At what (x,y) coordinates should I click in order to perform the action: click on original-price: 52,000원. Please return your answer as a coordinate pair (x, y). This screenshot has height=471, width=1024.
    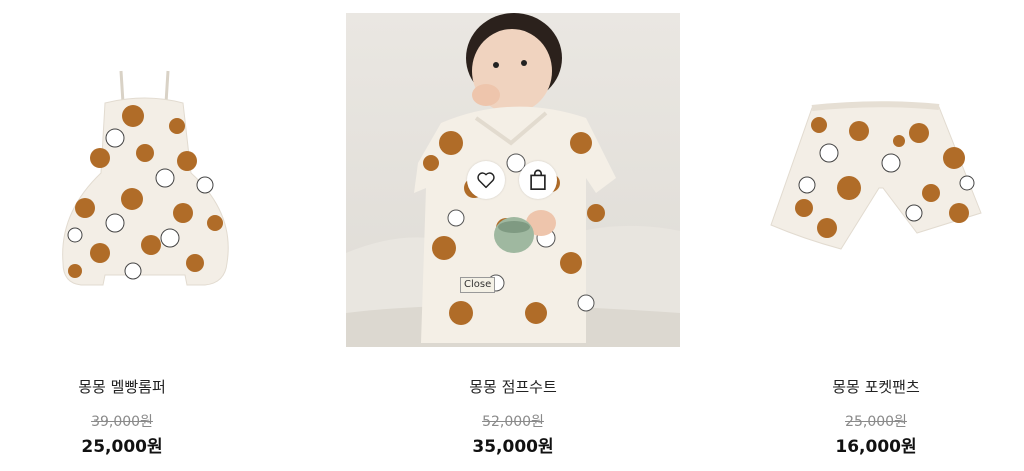
    Looking at the image, I should click on (513, 422).